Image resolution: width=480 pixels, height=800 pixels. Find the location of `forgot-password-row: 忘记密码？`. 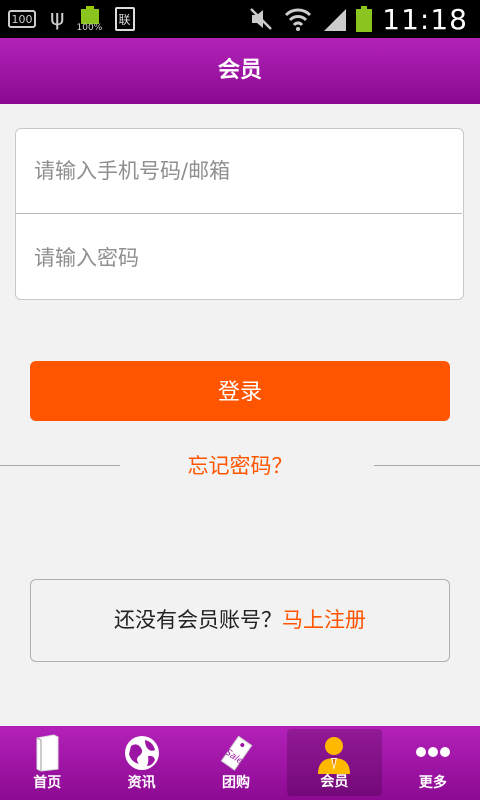

forgot-password-row: 忘记密码？ is located at coordinates (240, 467).